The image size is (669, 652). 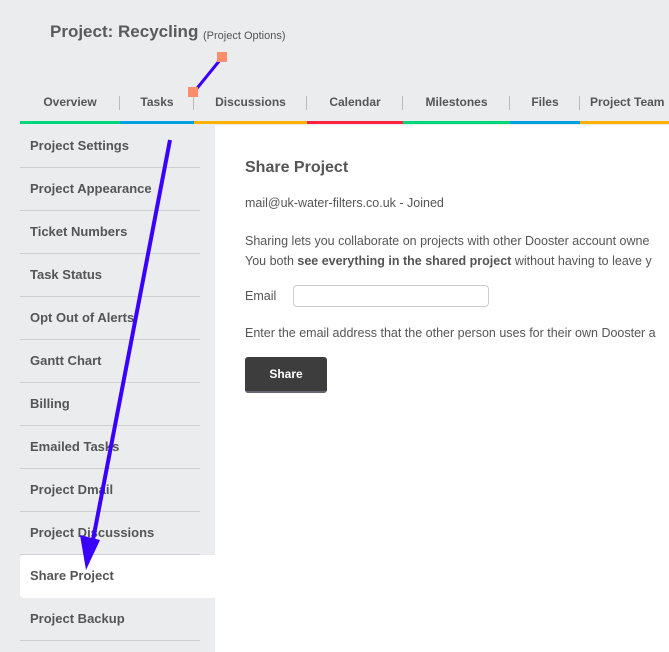 I want to click on sidebar-item-project-discussions: Project Discussions, so click(x=110, y=533).